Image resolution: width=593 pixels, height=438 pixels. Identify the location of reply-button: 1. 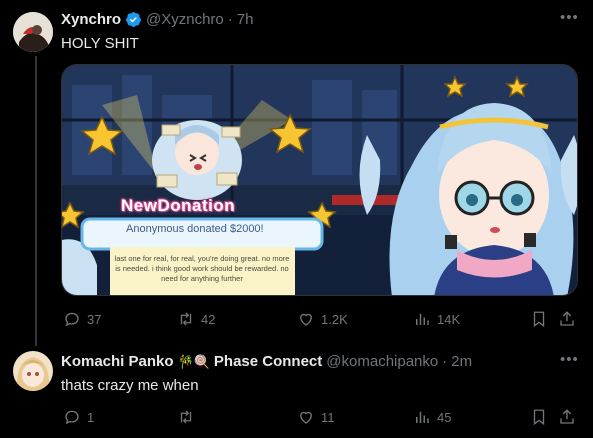
(78, 417).